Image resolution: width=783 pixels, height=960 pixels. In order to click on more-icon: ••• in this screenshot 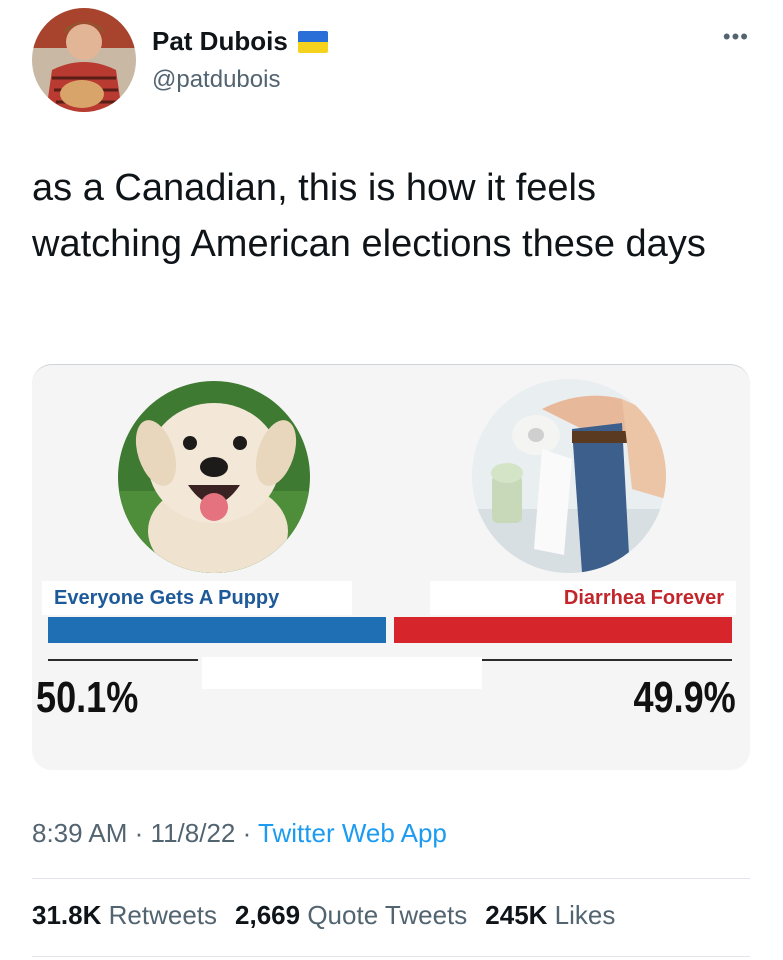, I will do `click(736, 37)`.